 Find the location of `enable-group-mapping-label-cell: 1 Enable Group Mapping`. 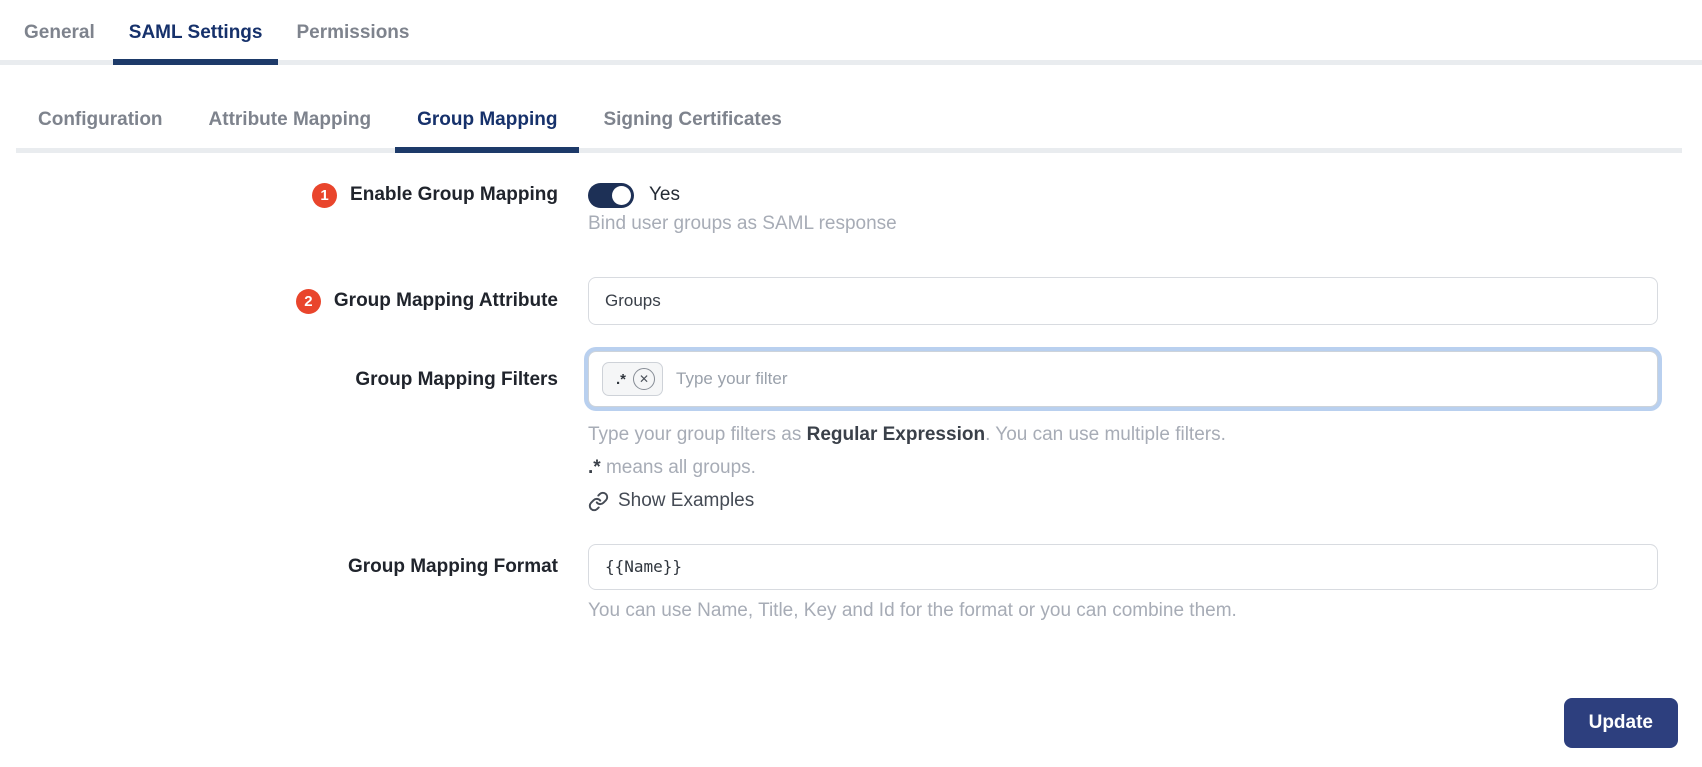

enable-group-mapping-label-cell: 1 Enable Group Mapping is located at coordinates (279, 195).